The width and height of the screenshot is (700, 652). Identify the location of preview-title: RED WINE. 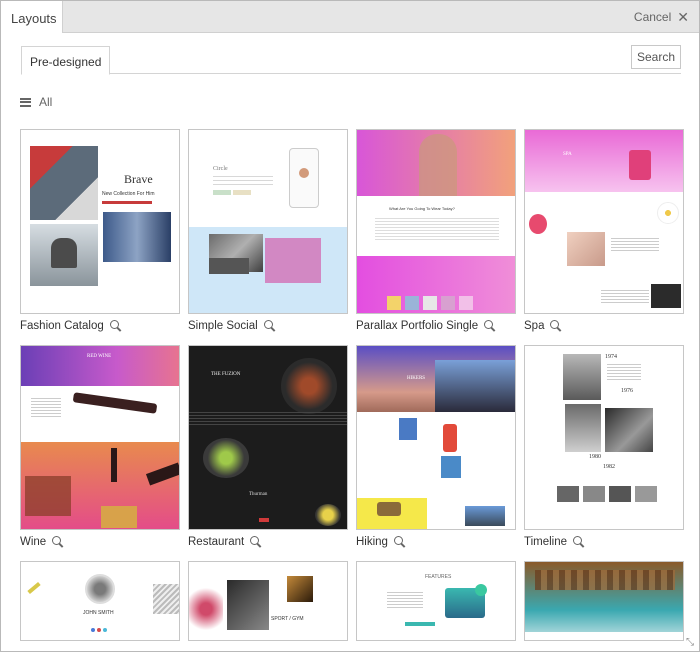
(99, 356).